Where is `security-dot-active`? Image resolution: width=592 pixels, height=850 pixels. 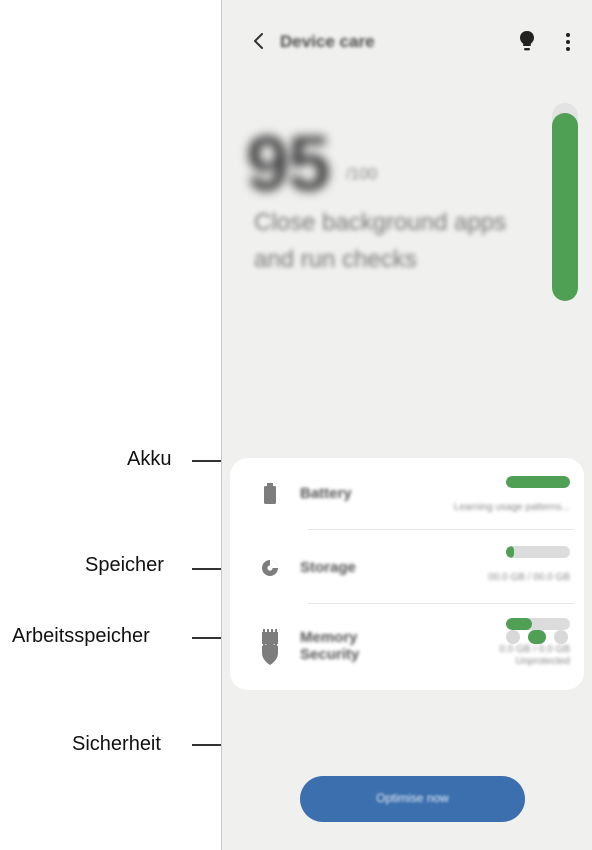 security-dot-active is located at coordinates (537, 637).